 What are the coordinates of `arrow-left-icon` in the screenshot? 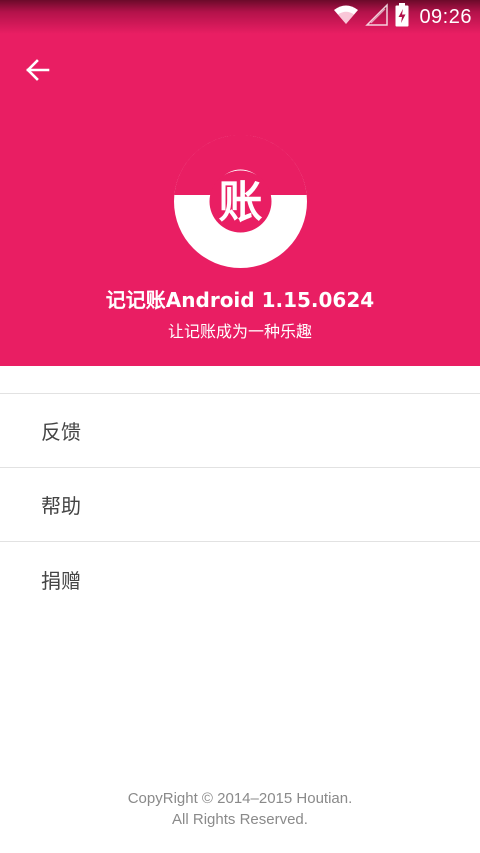 It's located at (38, 72).